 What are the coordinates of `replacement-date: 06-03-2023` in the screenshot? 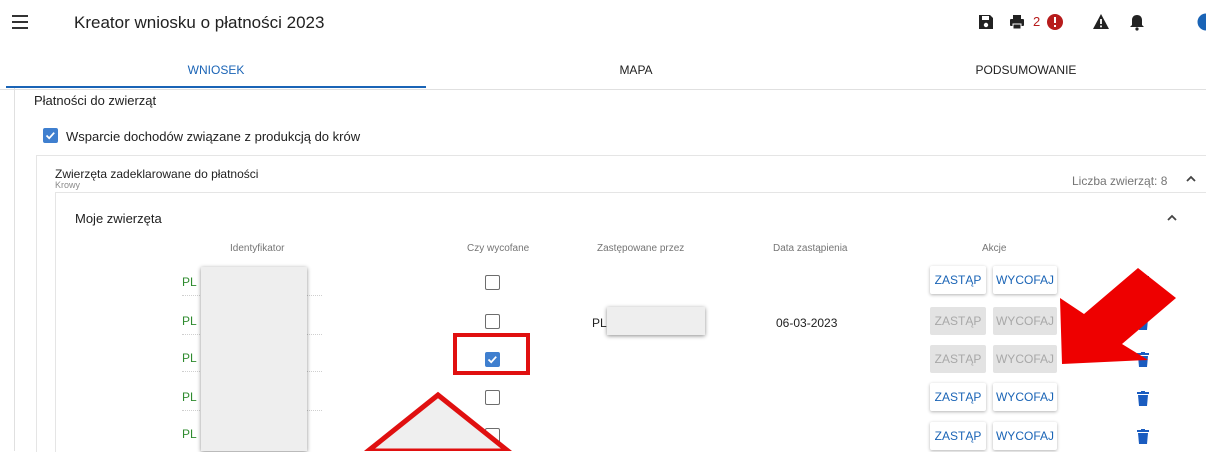 It's located at (806, 323).